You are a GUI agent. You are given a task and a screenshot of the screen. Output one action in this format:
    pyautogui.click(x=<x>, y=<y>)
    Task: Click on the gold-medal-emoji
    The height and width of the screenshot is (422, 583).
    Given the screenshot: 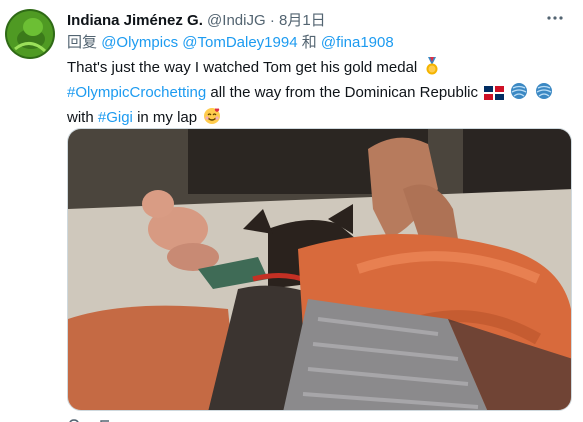 What is the action you would take?
    pyautogui.click(x=432, y=69)
    